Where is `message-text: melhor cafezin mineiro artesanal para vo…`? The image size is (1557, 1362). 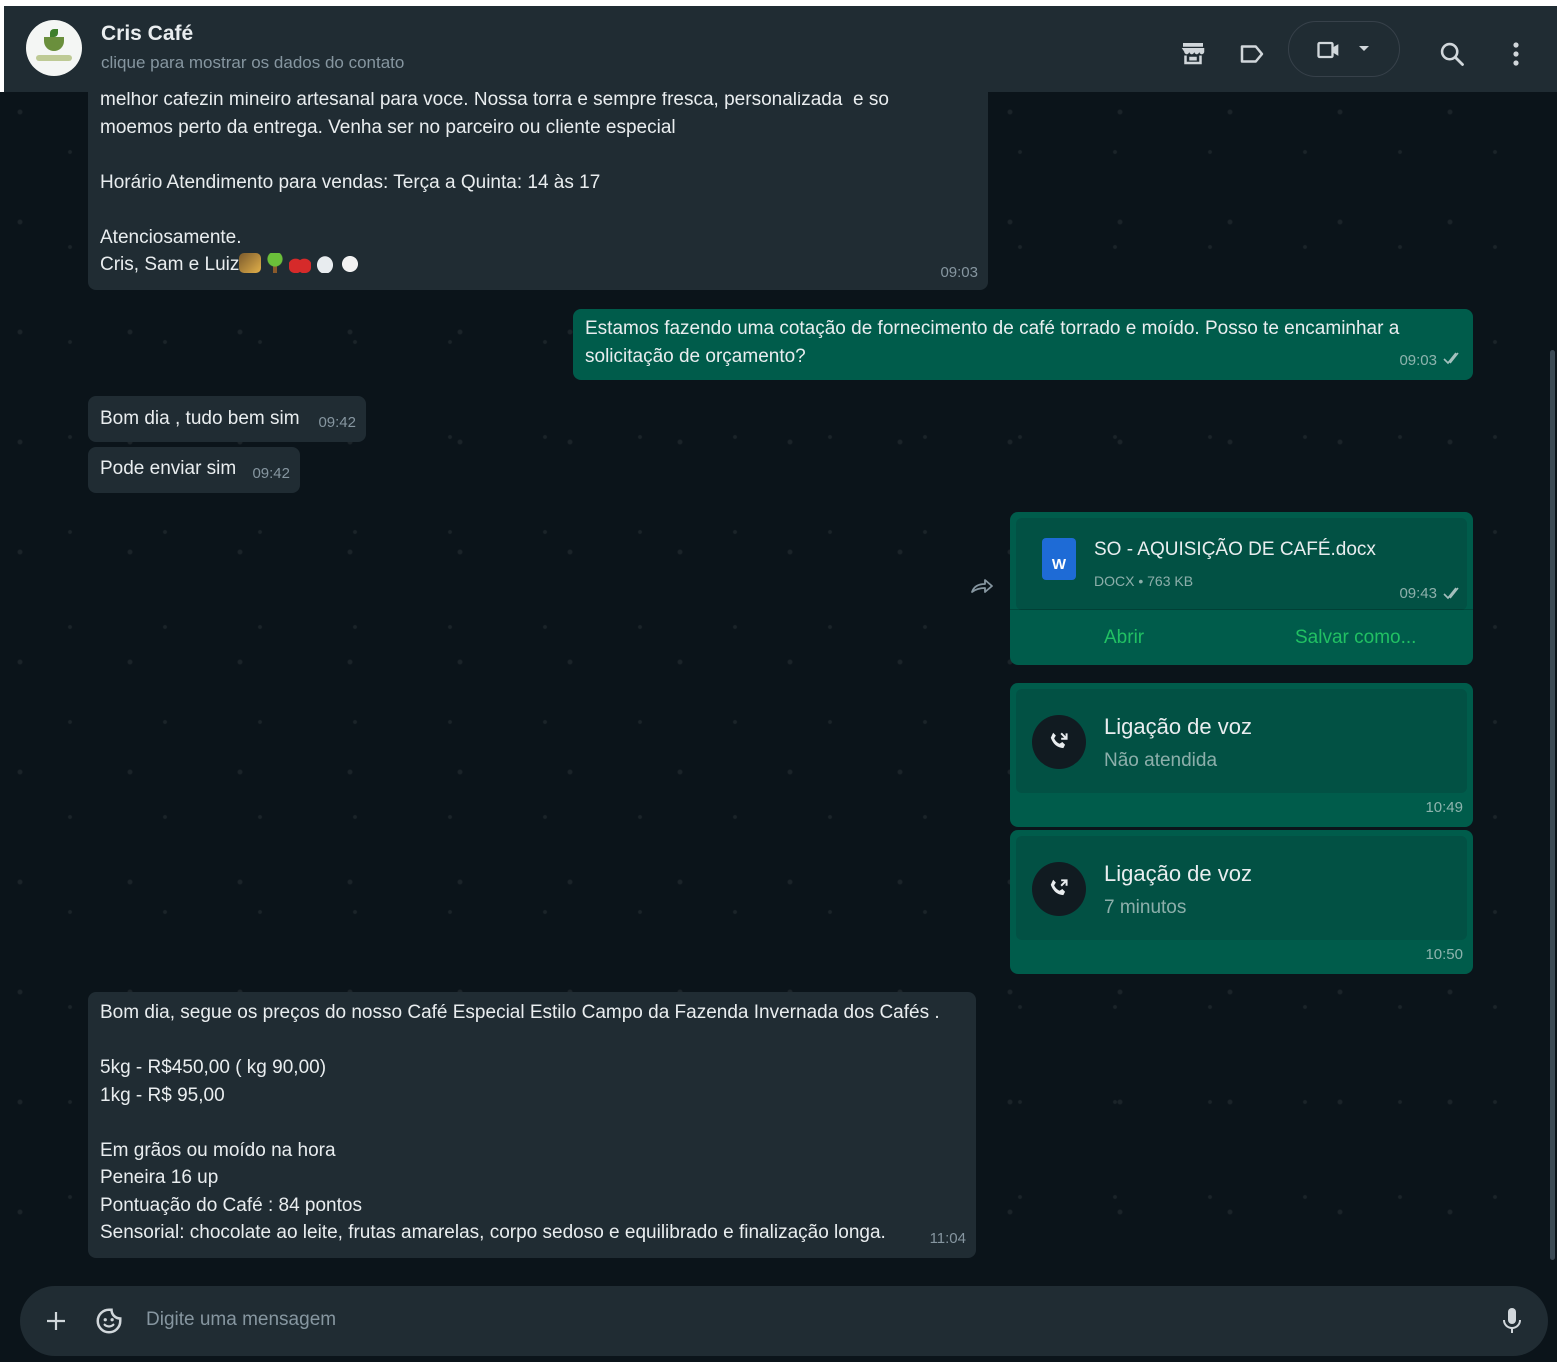
message-text: melhor cafezin mineiro artesanal para vo… is located at coordinates (494, 101).